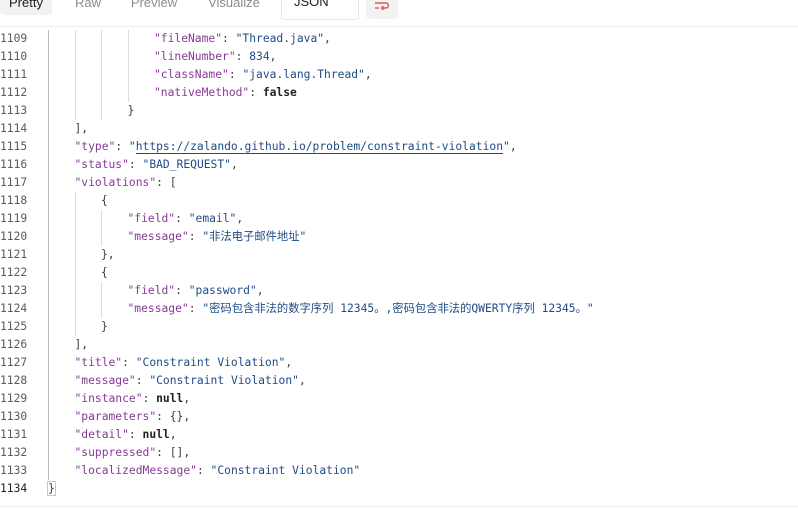 Image resolution: width=798 pixels, height=512 pixels. Describe the element at coordinates (212, 218) in the screenshot. I see `json-string: "email"` at that location.